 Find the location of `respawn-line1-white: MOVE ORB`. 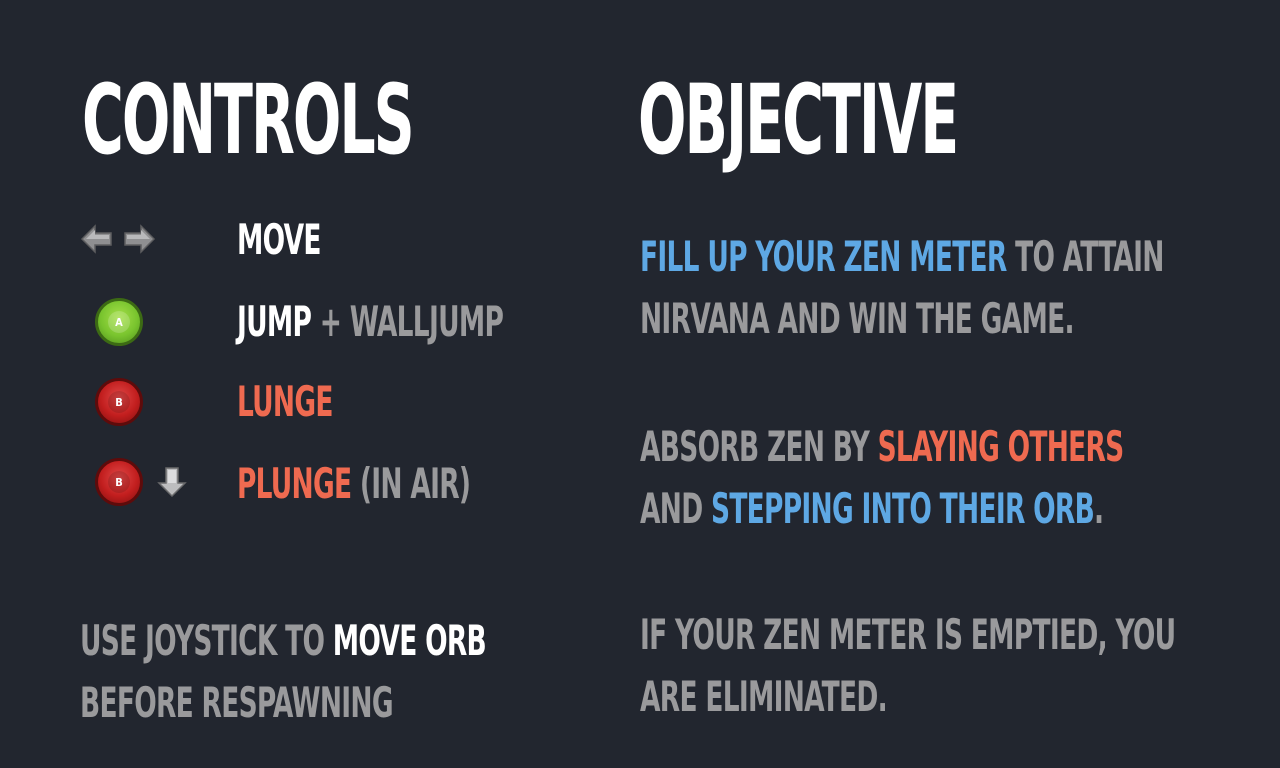

respawn-line1-white: MOVE ORB is located at coordinates (409, 640).